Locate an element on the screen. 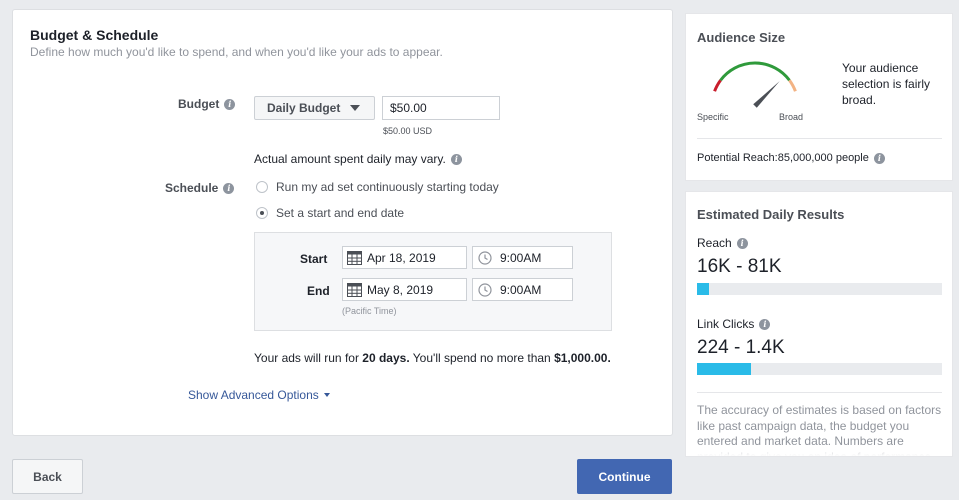 The width and height of the screenshot is (959, 500). summary-middle: You'll spend no more than is located at coordinates (482, 358).